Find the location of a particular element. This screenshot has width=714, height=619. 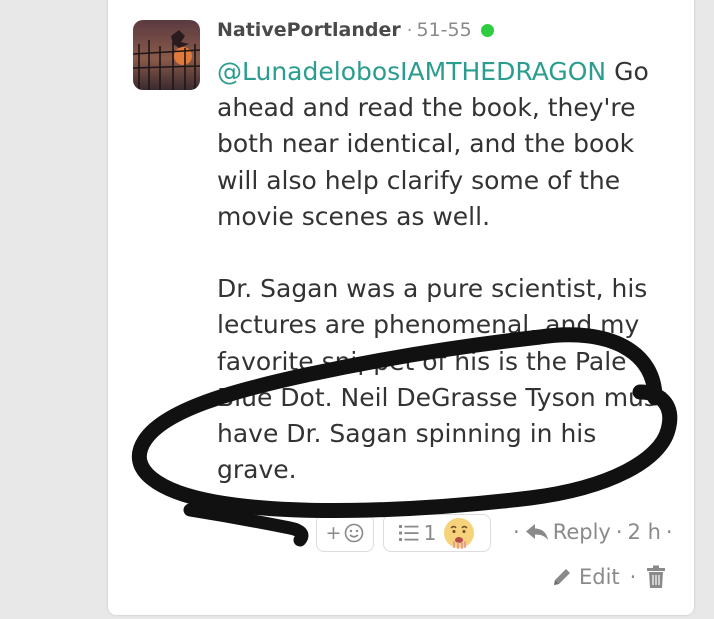

edit-button: Edit is located at coordinates (585, 577).